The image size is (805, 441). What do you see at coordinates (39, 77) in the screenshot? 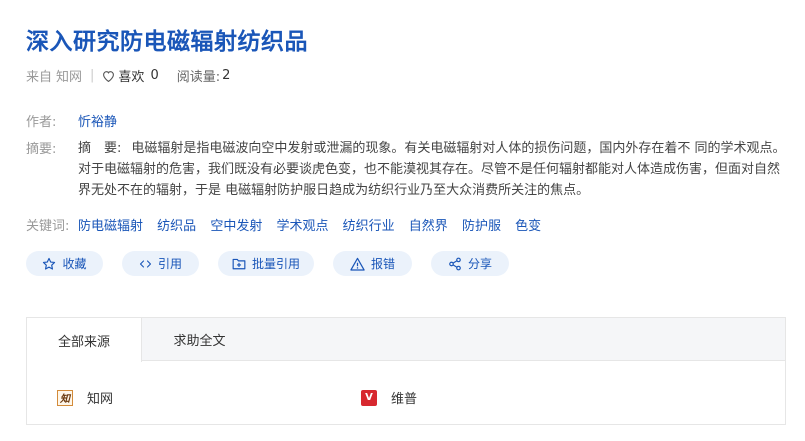
I see `source-prefix: 来自` at bounding box center [39, 77].